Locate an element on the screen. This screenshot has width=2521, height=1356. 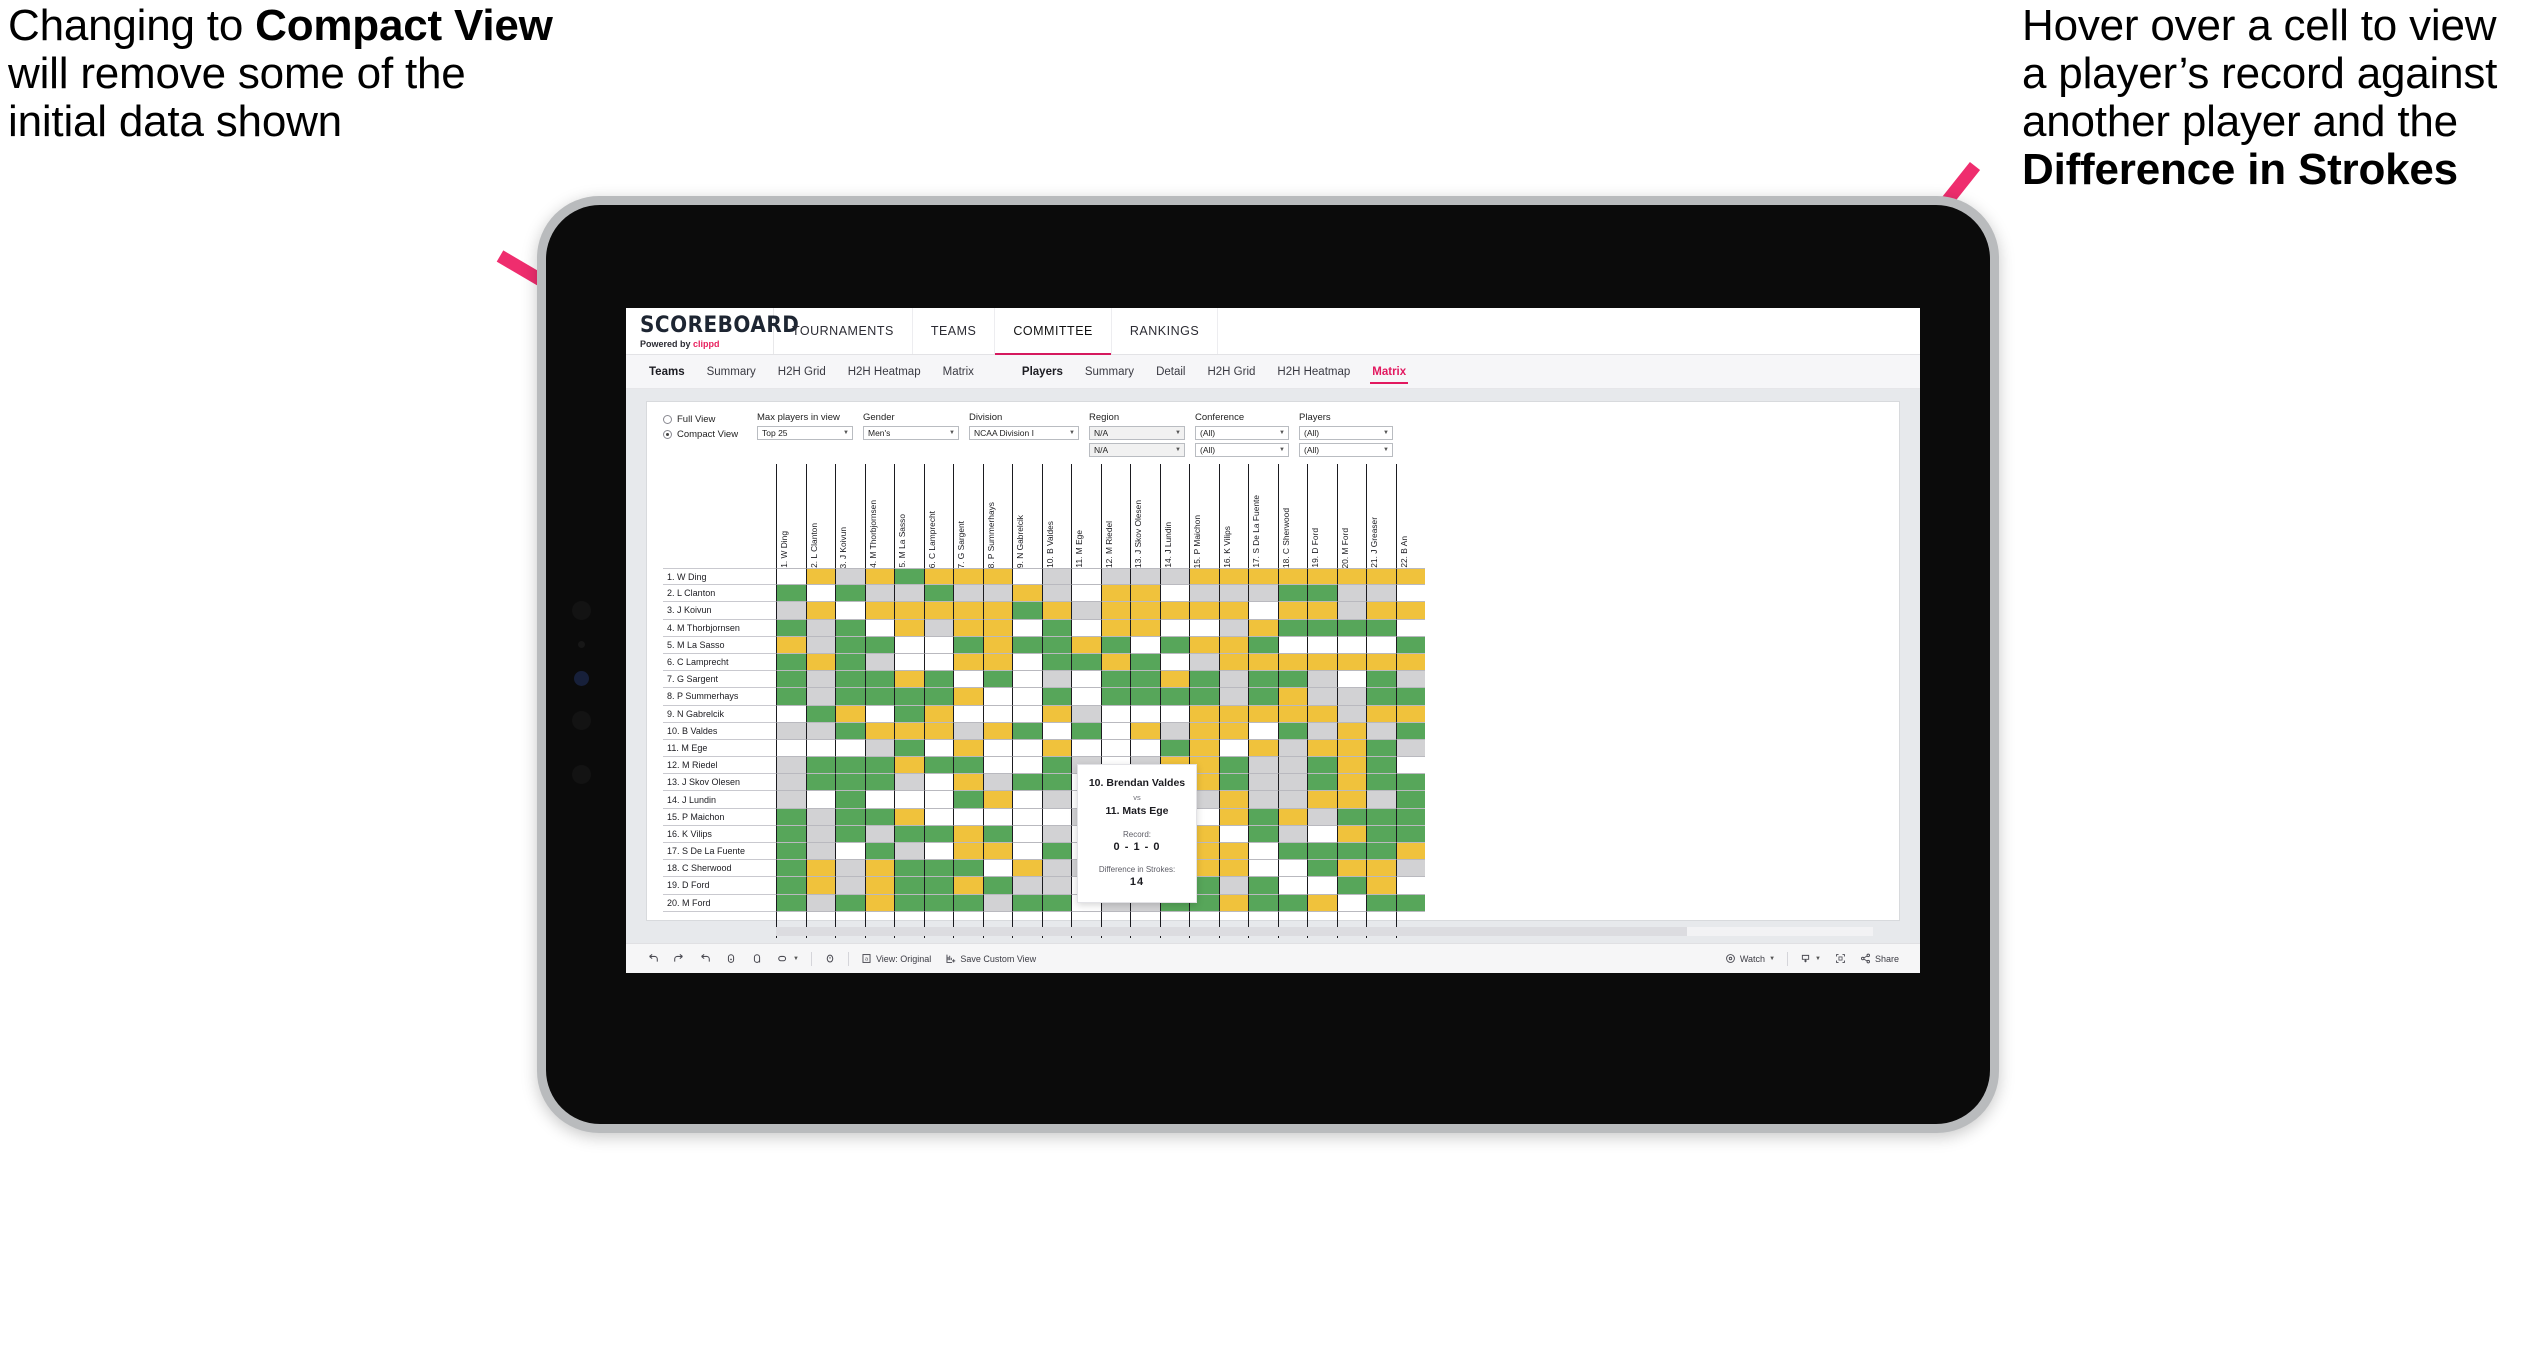
select-conference-1: (All) ▼ is located at coordinates (1242, 433).